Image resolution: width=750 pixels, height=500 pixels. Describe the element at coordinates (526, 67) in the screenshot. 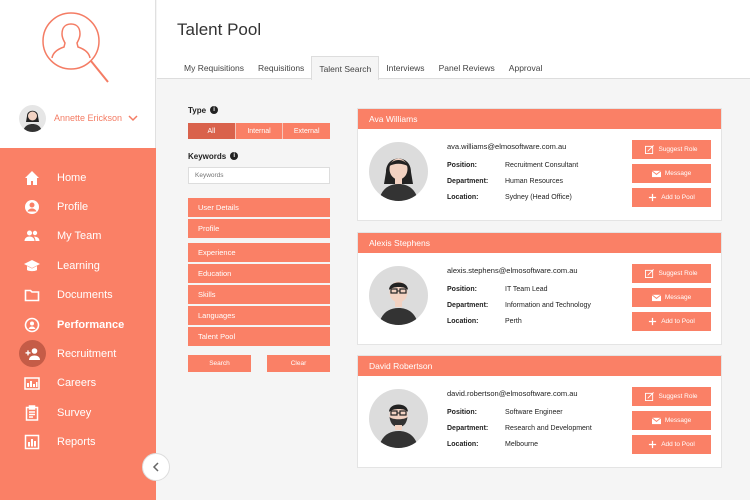

I see `tab-approval: Approval` at that location.